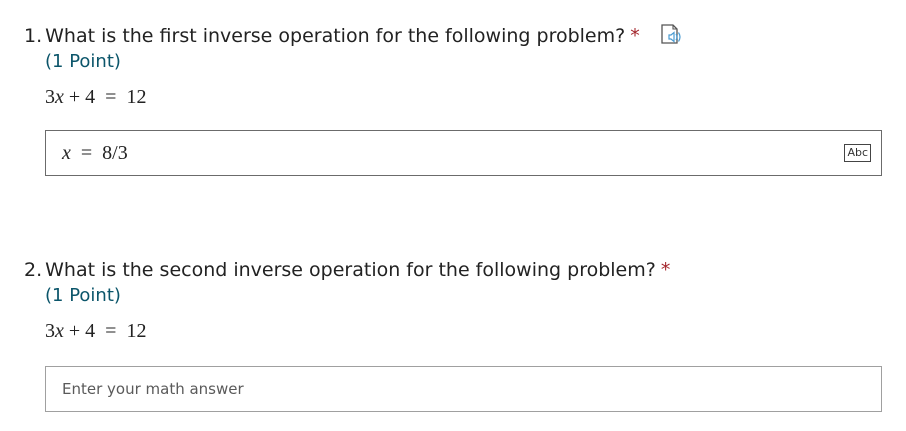 This screenshot has height=431, width=906. I want to click on question-1-equation: 3x + 4 = 12, so click(453, 97).